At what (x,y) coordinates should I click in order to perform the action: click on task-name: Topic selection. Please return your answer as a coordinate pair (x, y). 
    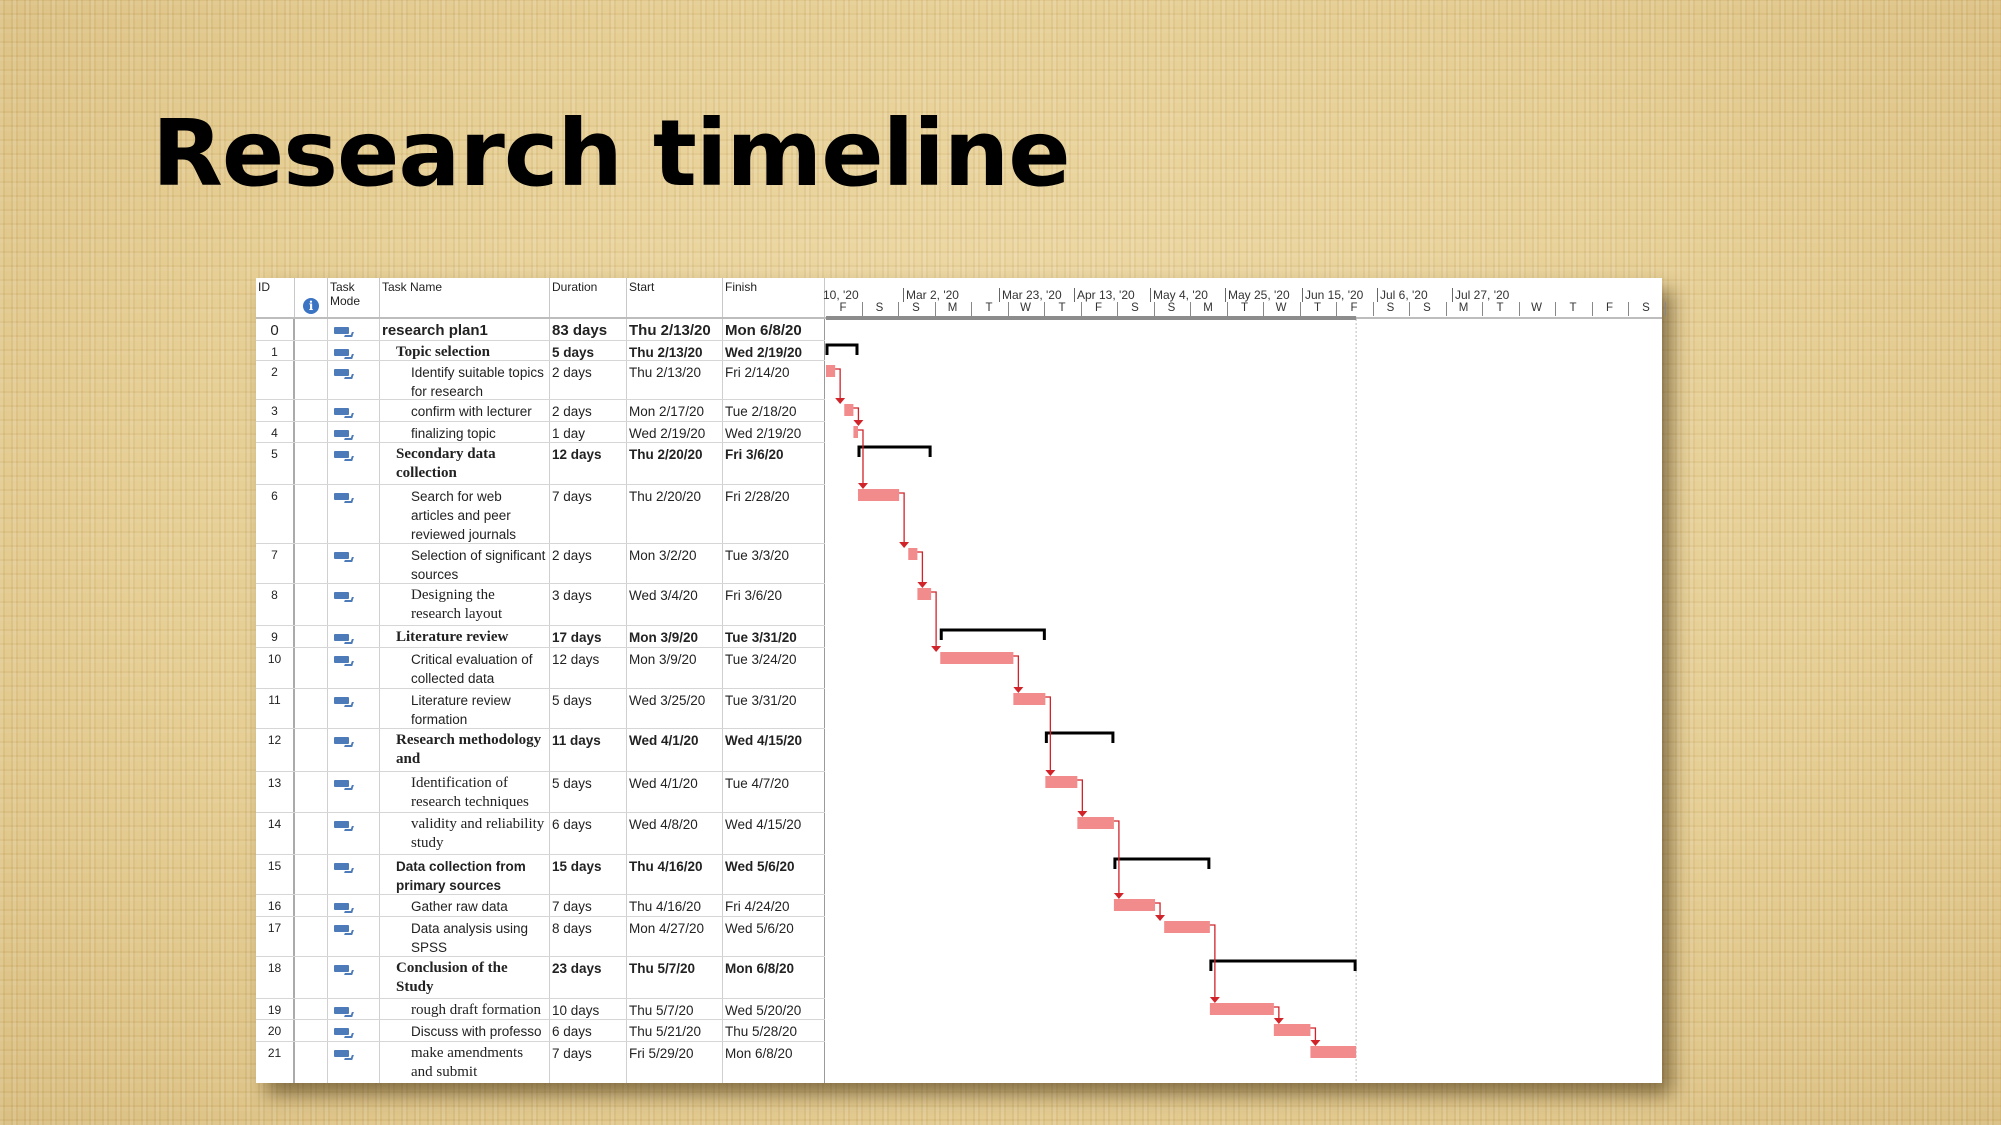
    Looking at the image, I should click on (465, 350).